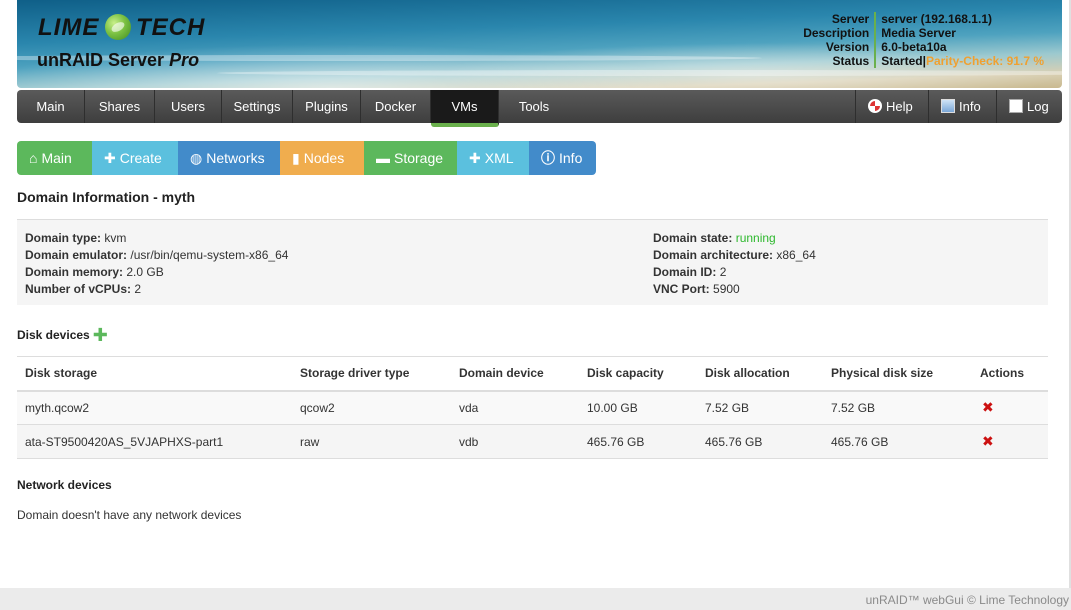  I want to click on logo-word-tech: TECH, so click(171, 27).